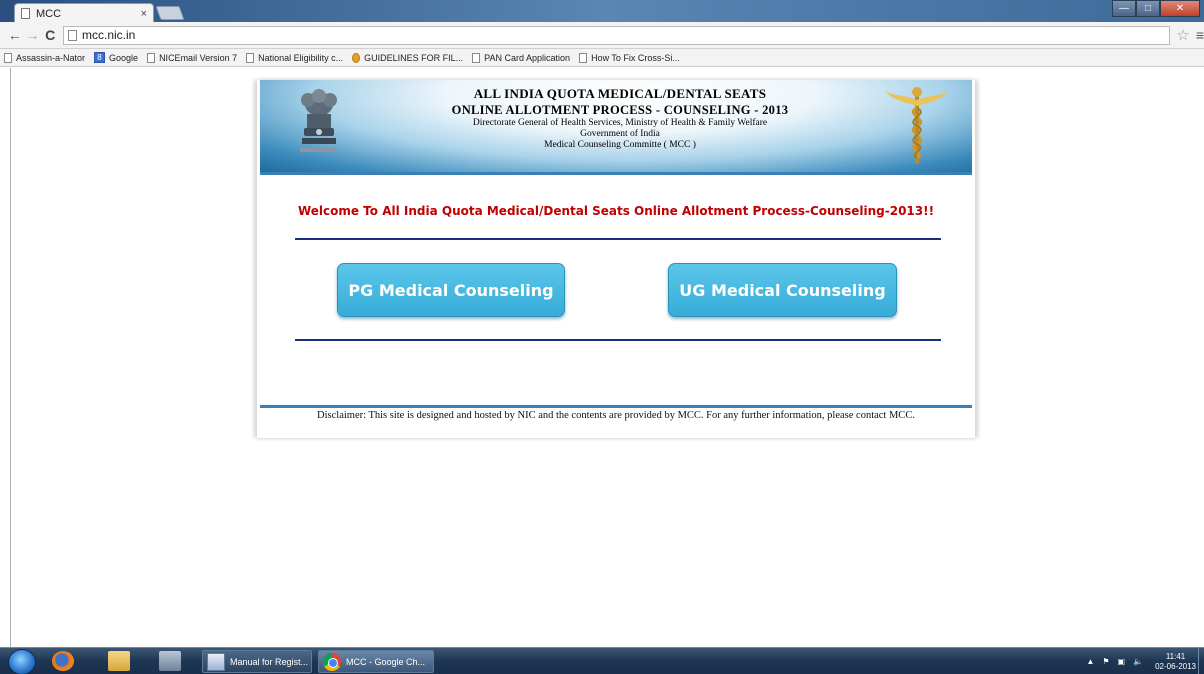  I want to click on footer-divider, so click(616, 406).